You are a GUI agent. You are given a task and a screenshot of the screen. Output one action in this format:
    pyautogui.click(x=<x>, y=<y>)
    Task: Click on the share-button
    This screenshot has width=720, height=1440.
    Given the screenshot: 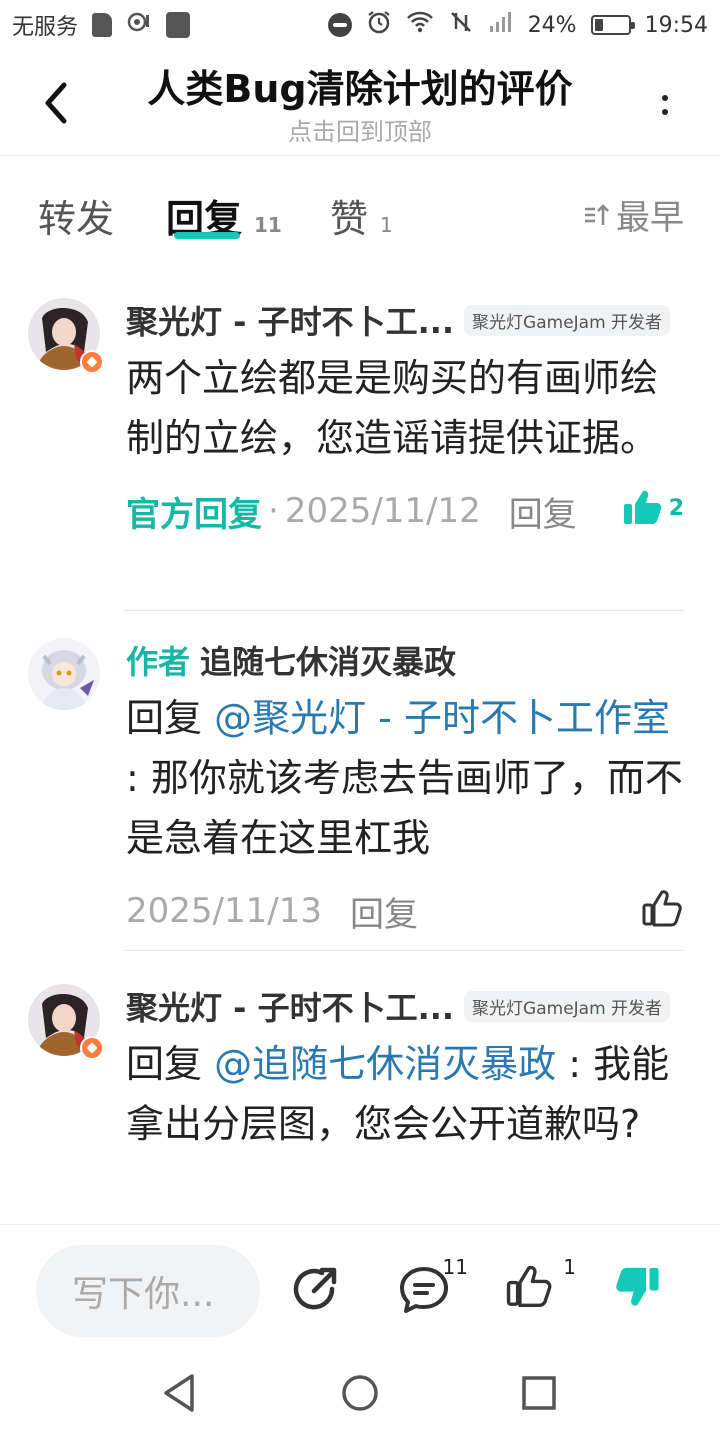 What is the action you would take?
    pyautogui.click(x=318, y=1291)
    